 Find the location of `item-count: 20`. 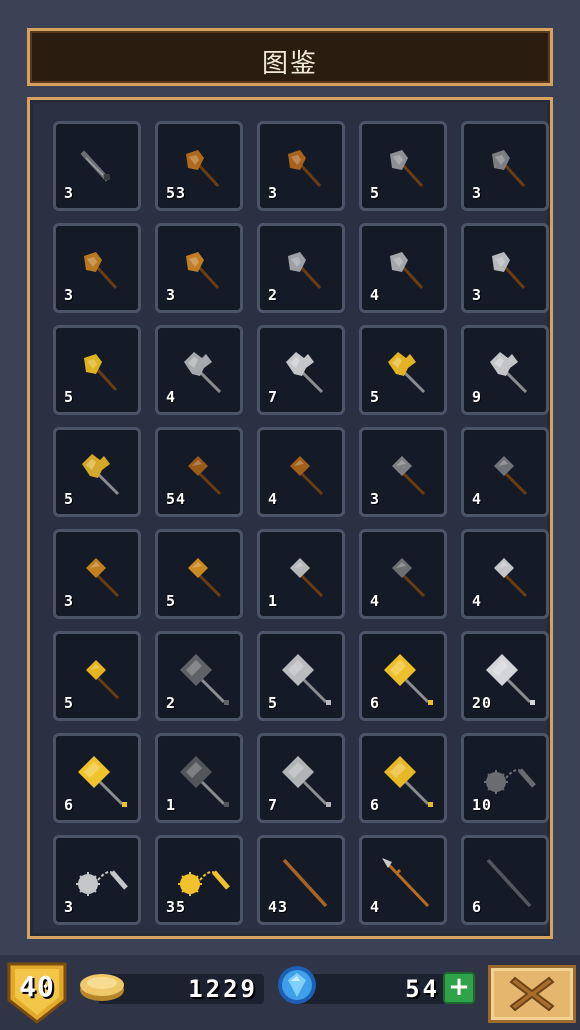

item-count: 20 is located at coordinates (482, 703).